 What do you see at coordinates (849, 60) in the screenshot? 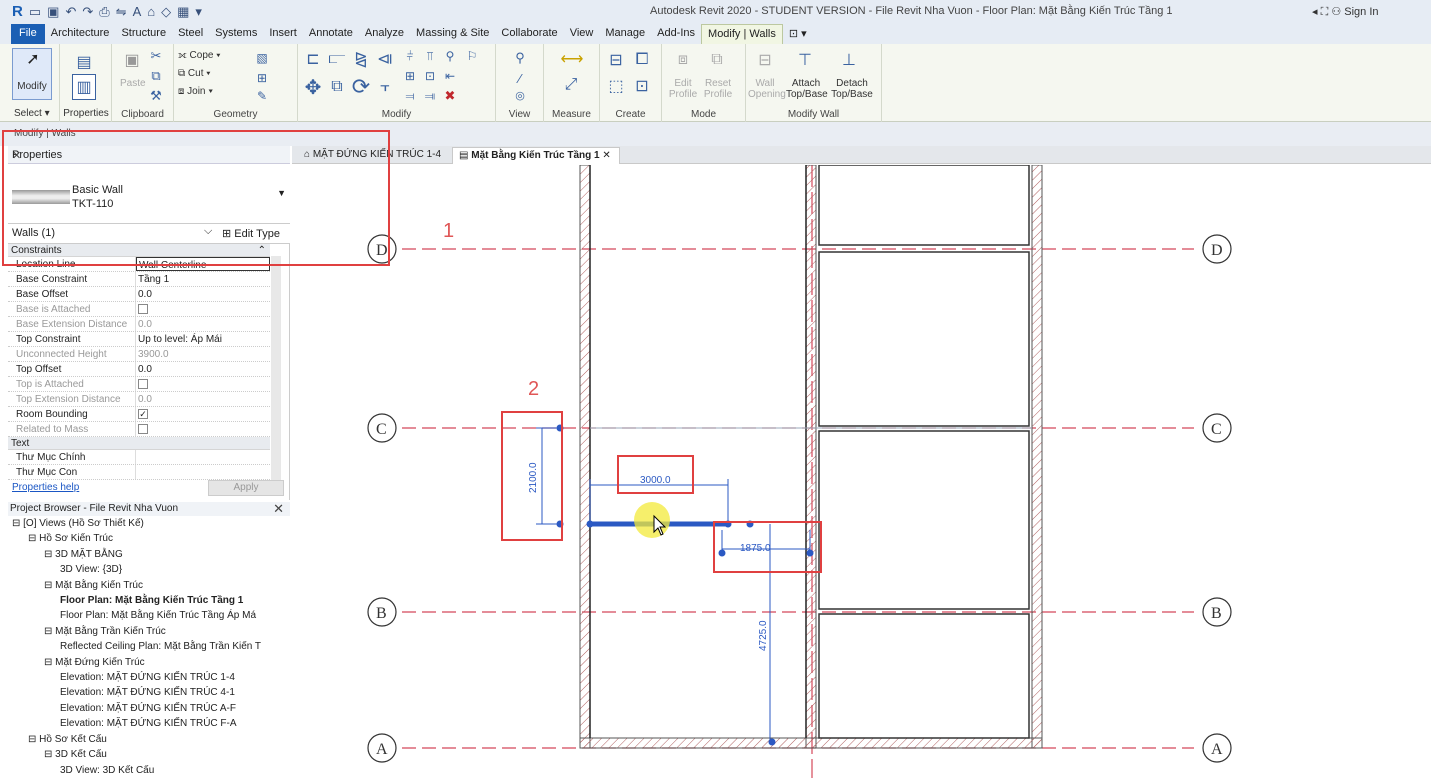
I see `detach-top-base-icon: ⊥` at bounding box center [849, 60].